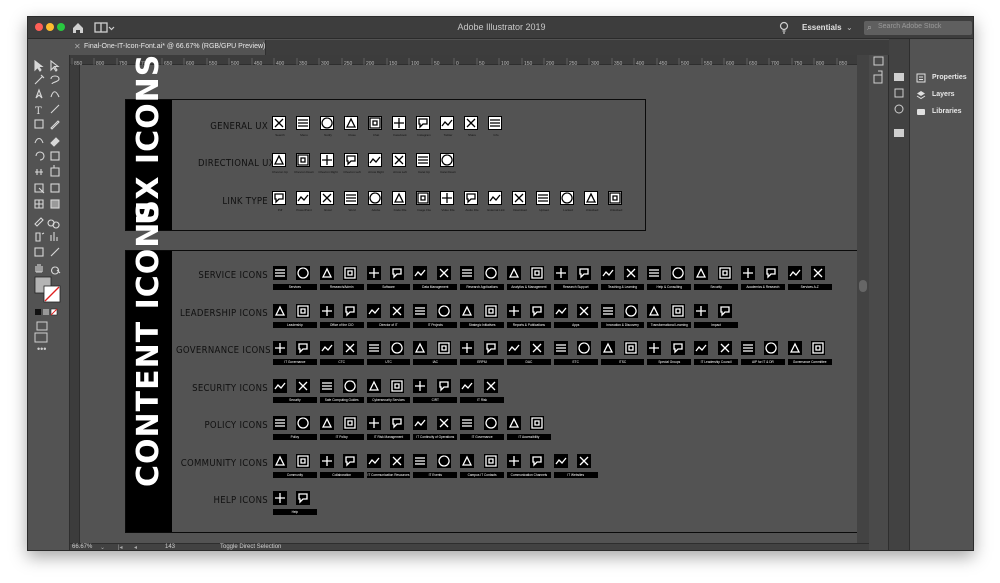  What do you see at coordinates (543, 201) in the screenshot?
I see `ux-icon-tile: Upload` at bounding box center [543, 201].